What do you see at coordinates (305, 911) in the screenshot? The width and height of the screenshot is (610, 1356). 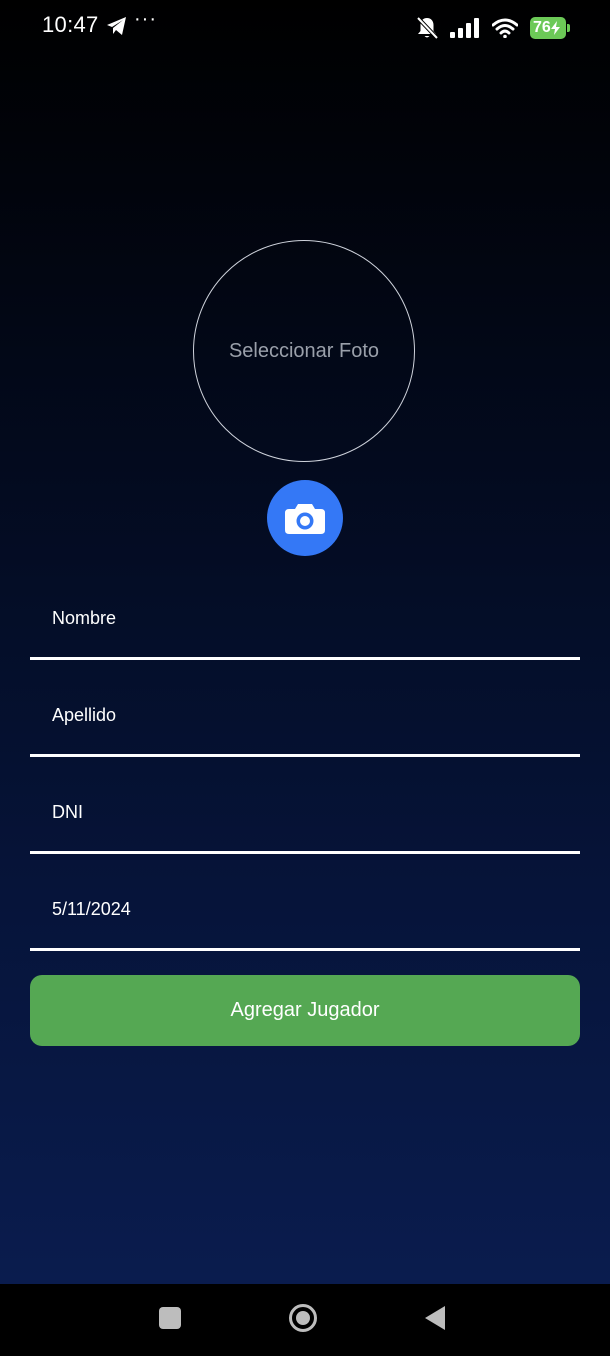 I see `date-field: 5/11/2024` at bounding box center [305, 911].